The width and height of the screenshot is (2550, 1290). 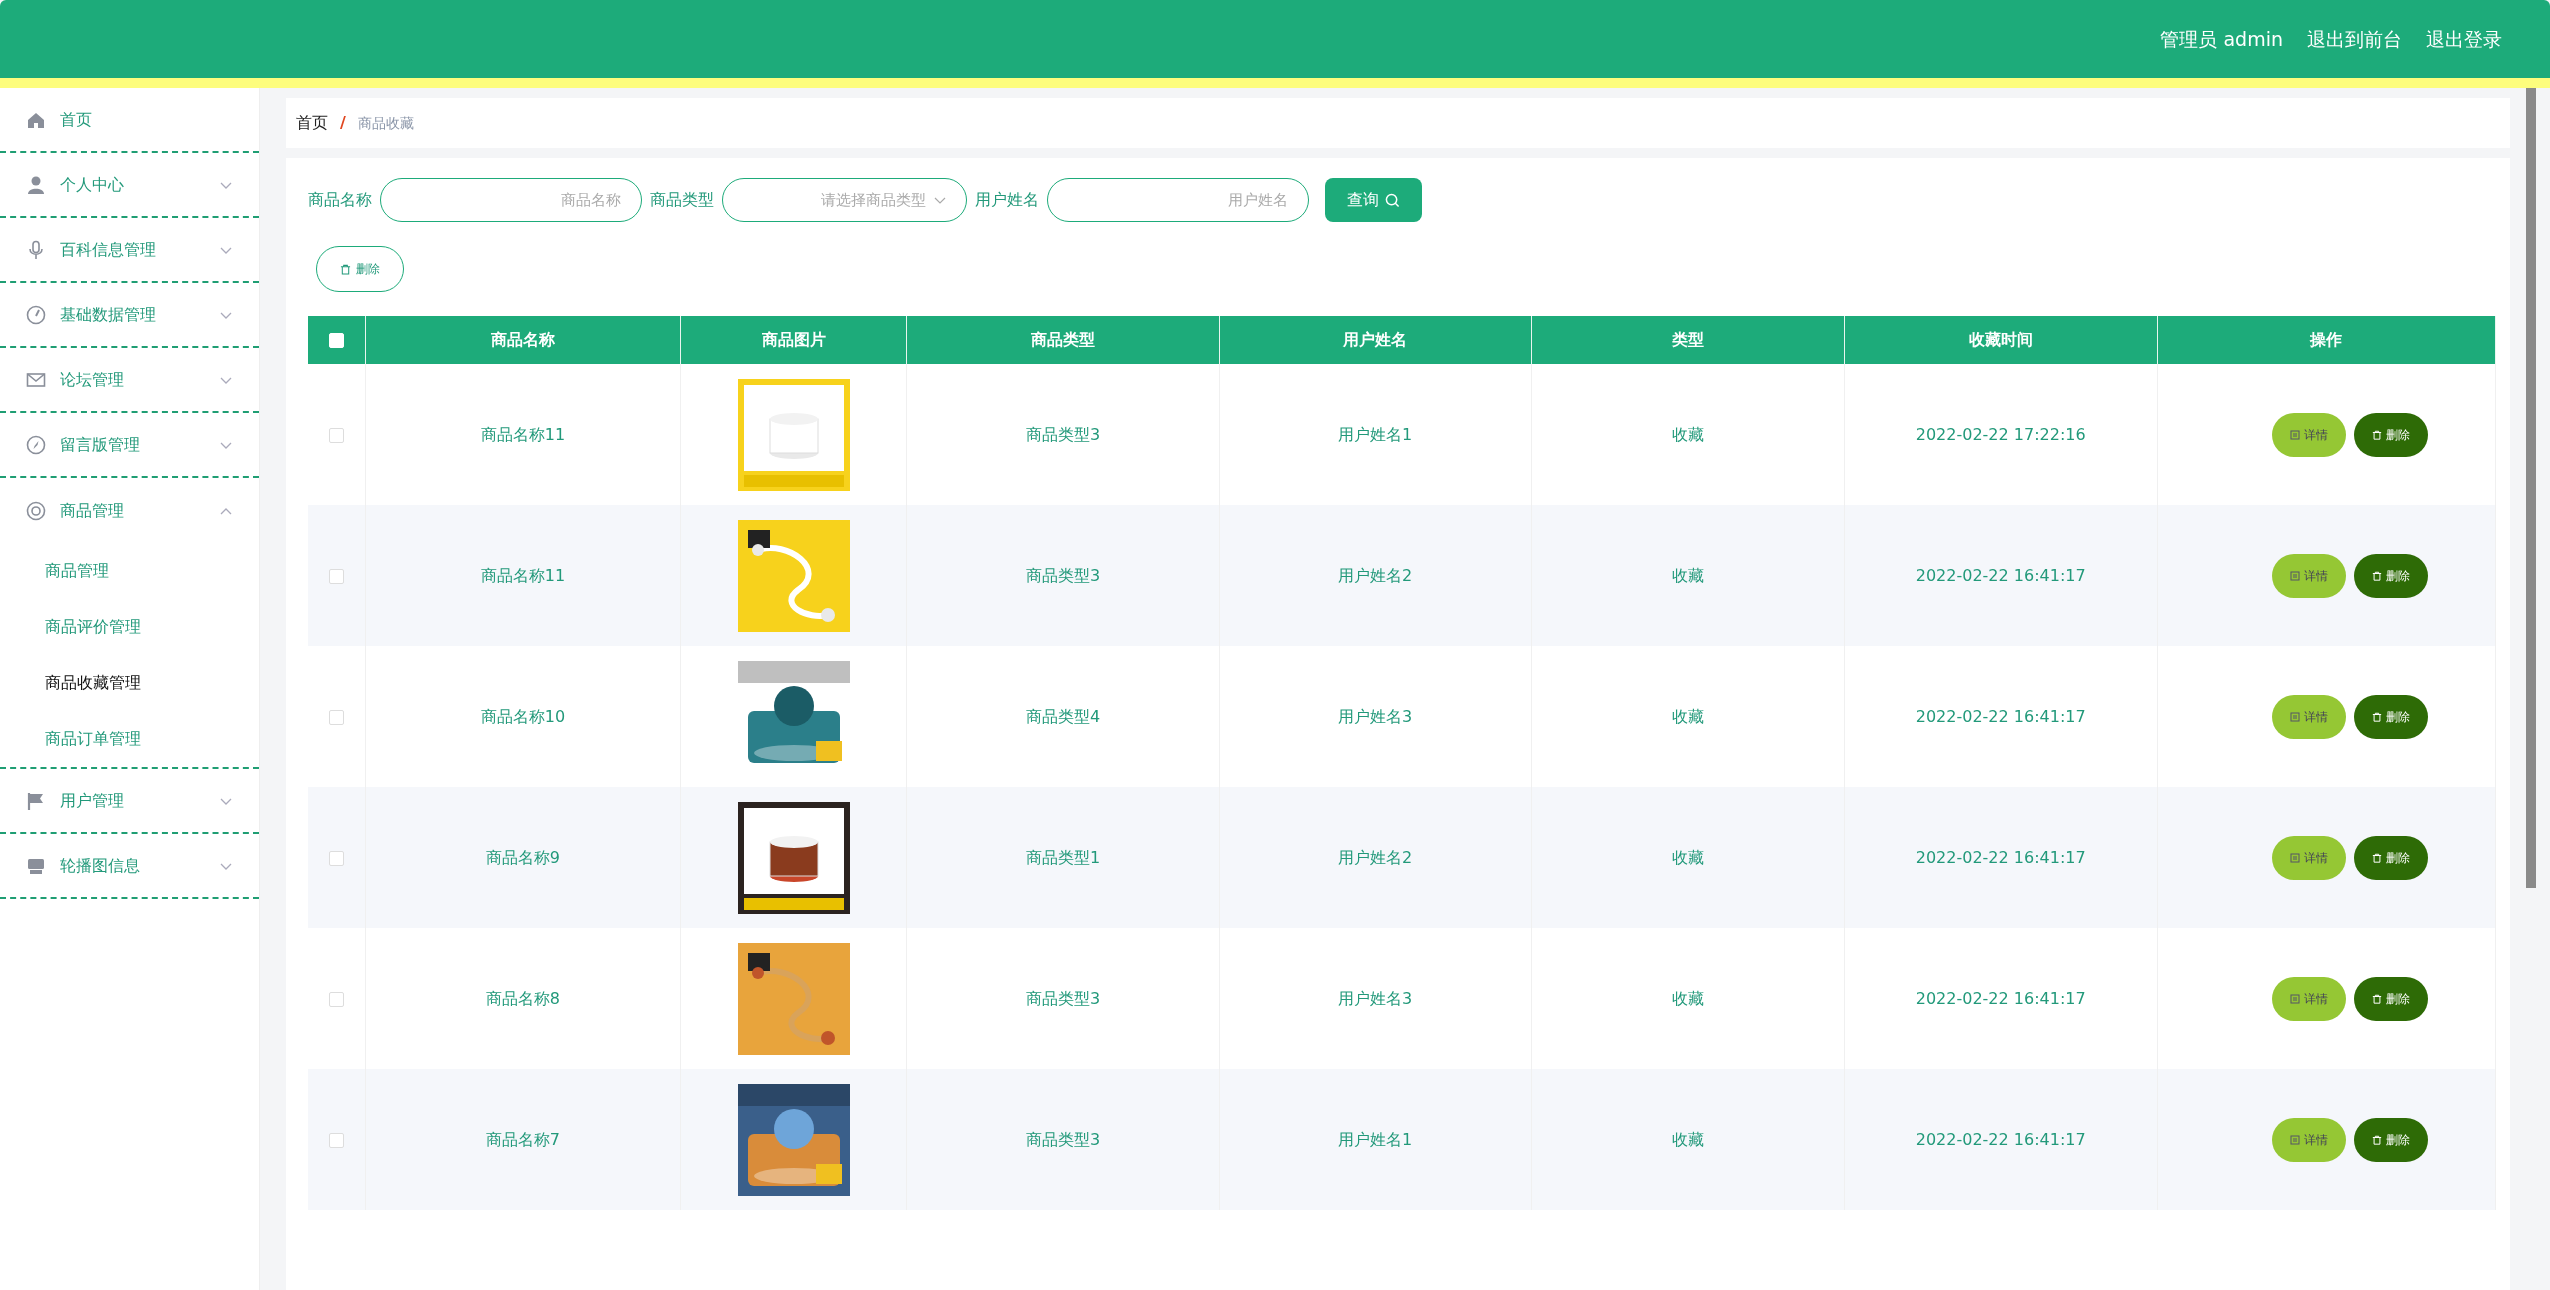 I want to click on column-header: 商品图片, so click(x=793, y=340).